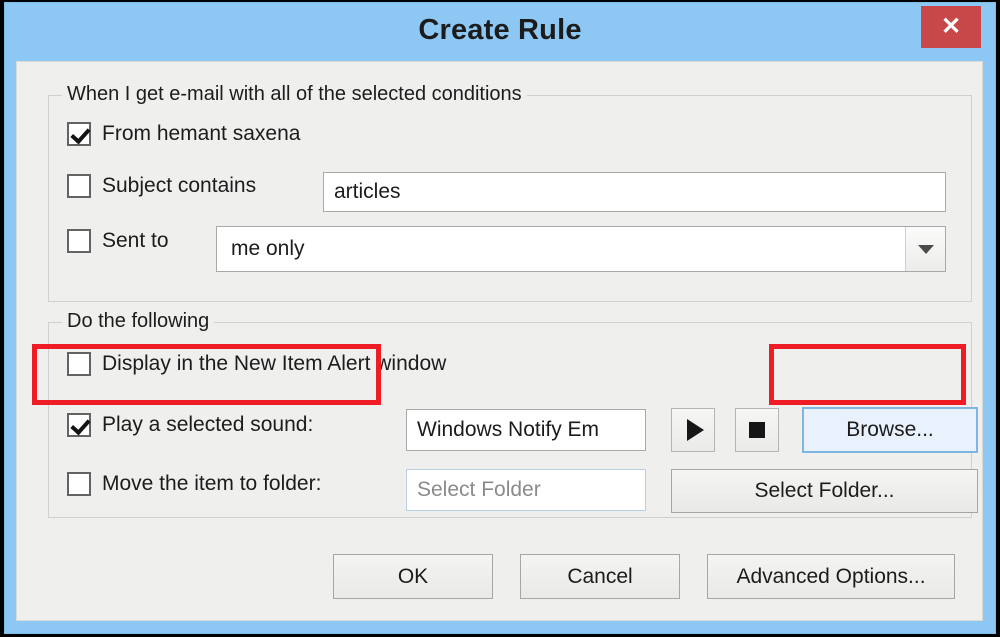  What do you see at coordinates (508, 429) in the screenshot?
I see `sound-file-value: Windows Notify Em` at bounding box center [508, 429].